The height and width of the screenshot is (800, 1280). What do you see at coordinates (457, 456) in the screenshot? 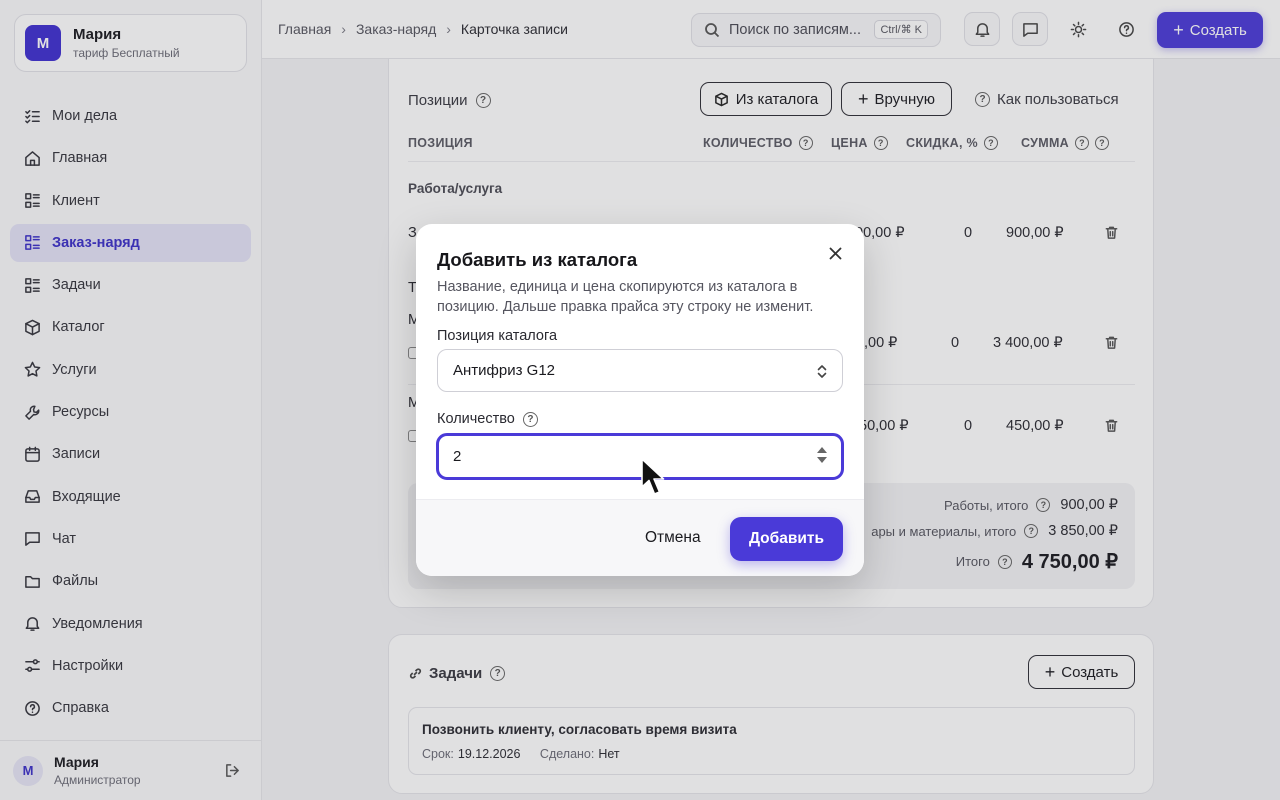
I see `quantity-value: 2` at bounding box center [457, 456].